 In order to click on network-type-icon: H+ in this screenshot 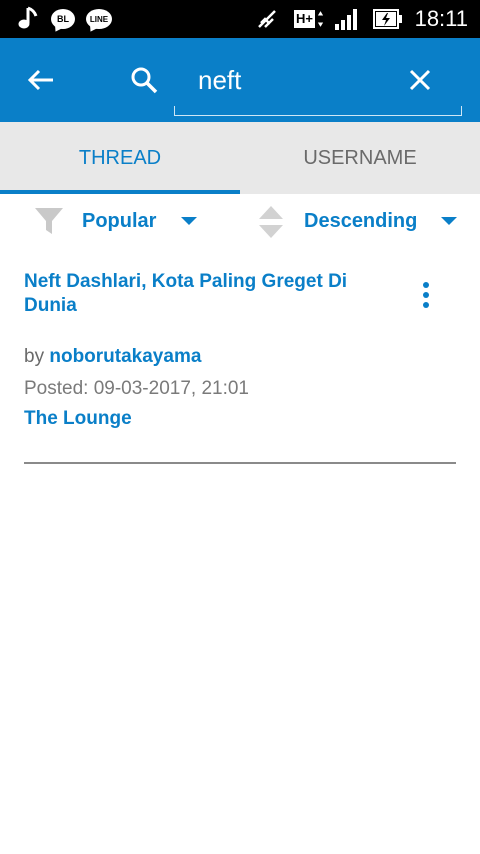, I will do `click(309, 19)`.